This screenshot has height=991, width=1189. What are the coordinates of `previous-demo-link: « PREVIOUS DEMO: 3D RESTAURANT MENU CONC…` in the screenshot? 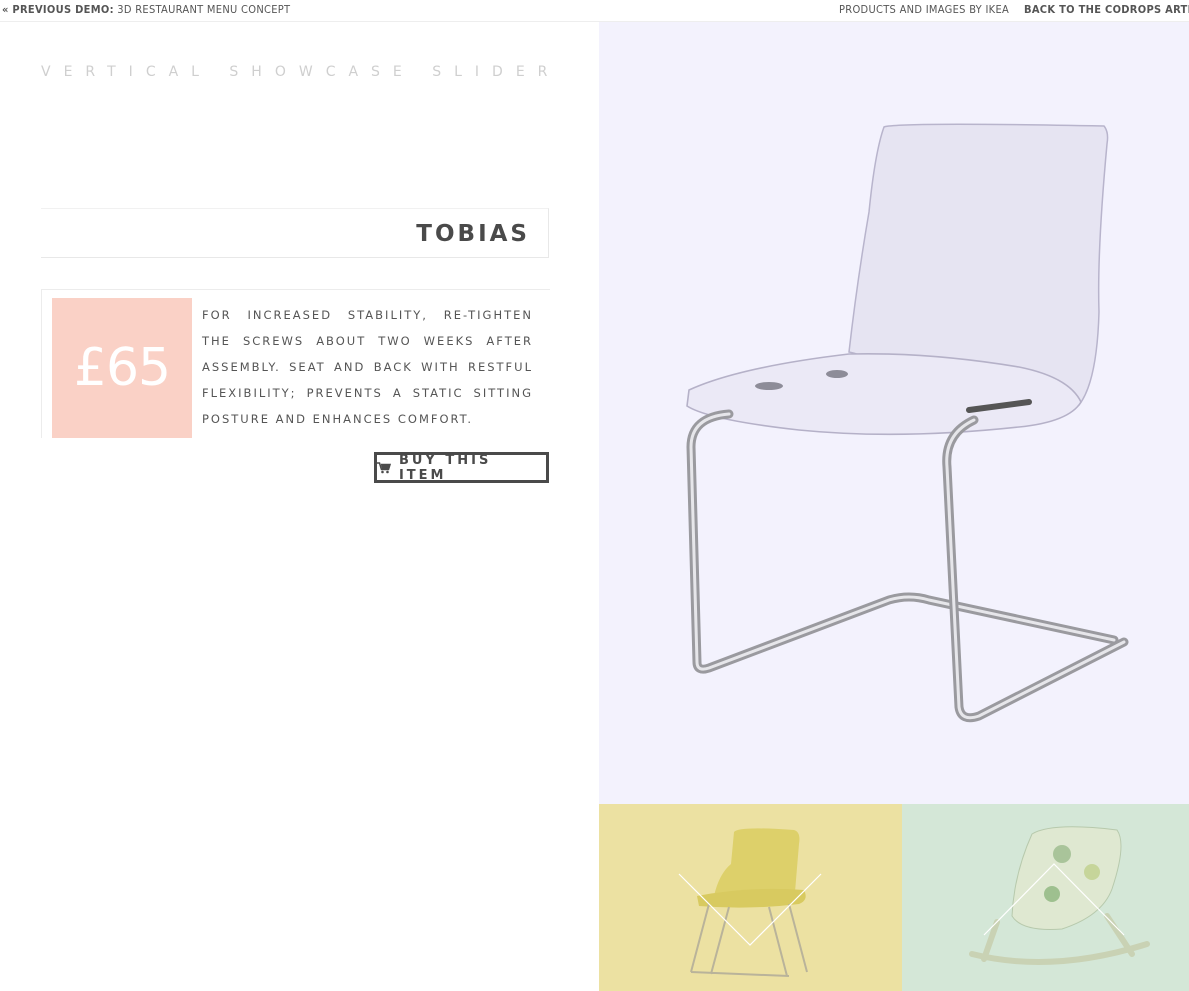 It's located at (146, 9).